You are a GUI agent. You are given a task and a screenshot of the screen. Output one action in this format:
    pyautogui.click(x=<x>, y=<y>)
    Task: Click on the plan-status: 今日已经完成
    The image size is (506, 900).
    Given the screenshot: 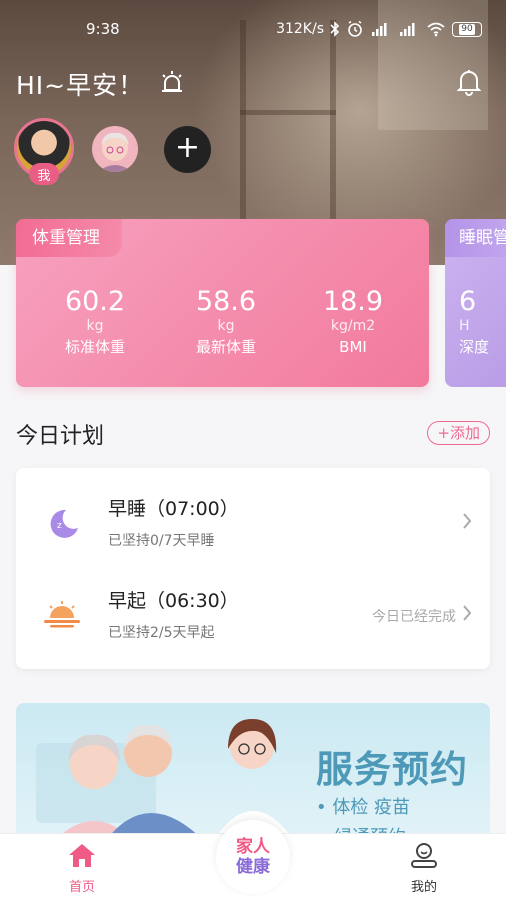 What is the action you would take?
    pyautogui.click(x=414, y=617)
    